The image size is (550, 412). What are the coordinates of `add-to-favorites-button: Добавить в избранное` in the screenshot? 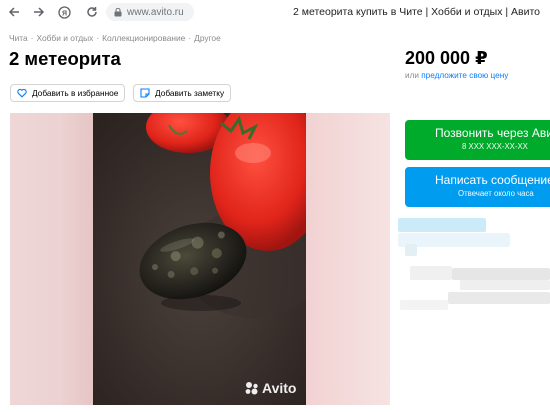 It's located at (67, 93).